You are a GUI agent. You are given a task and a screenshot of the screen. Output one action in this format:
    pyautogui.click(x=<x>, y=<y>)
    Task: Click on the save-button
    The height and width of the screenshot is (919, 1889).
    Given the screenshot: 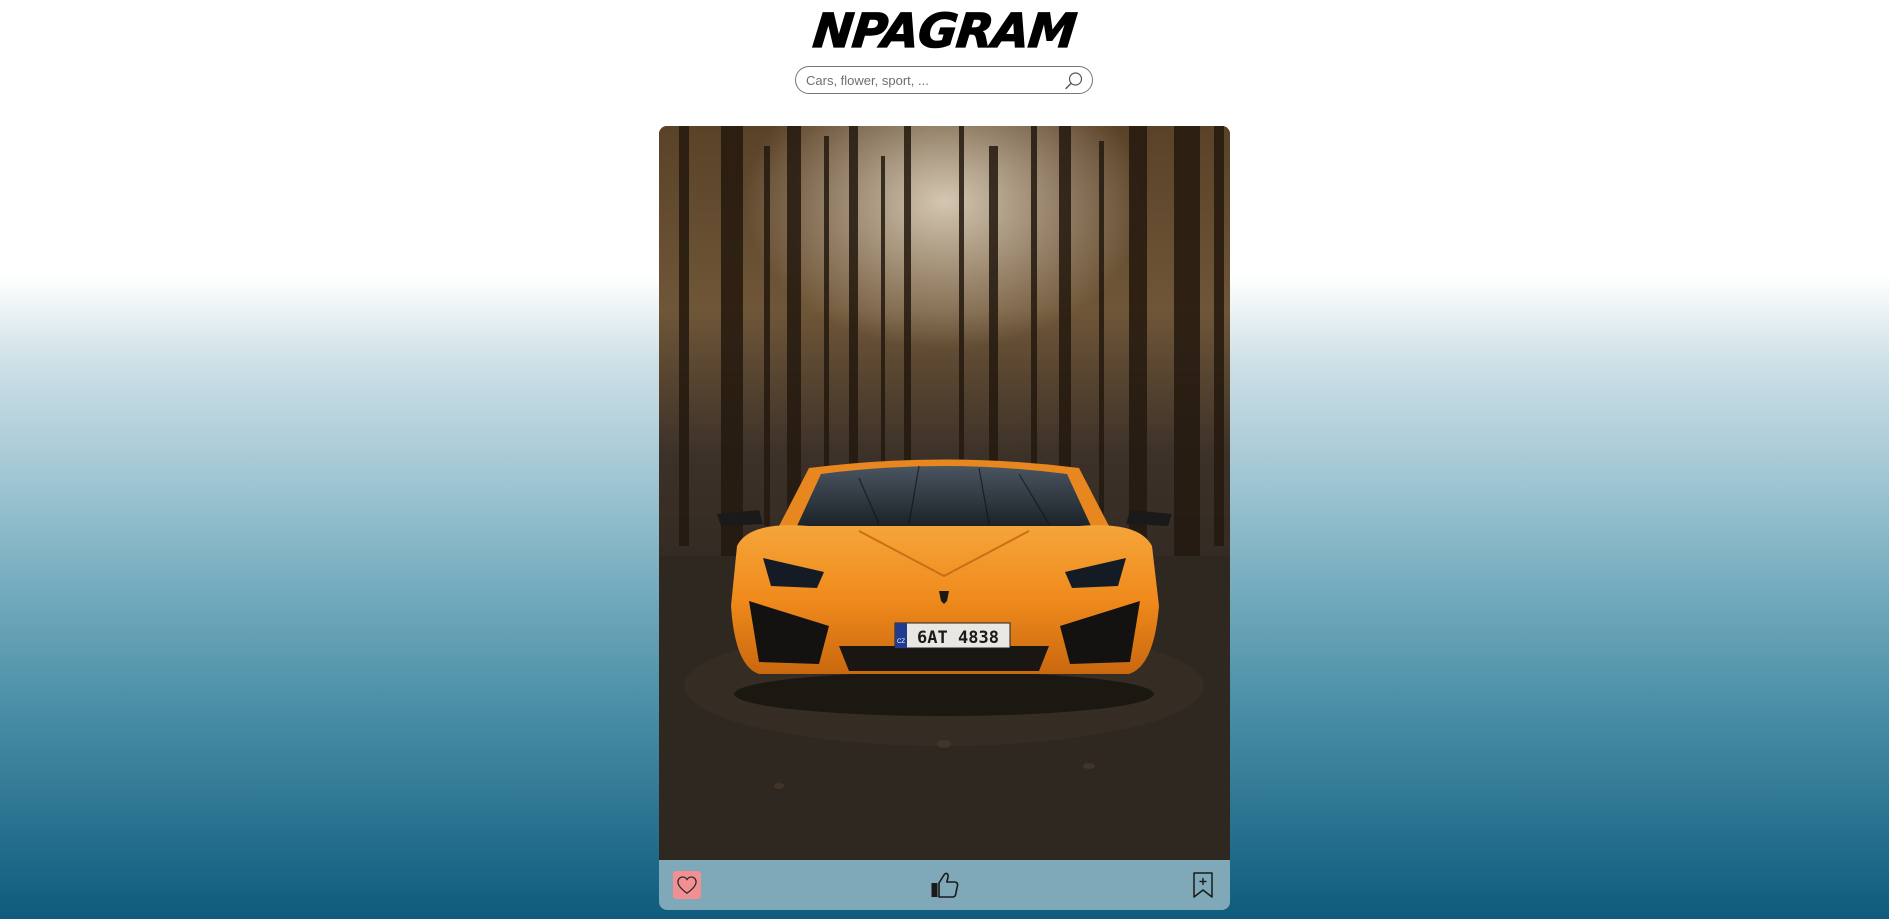 What is the action you would take?
    pyautogui.click(x=1203, y=885)
    